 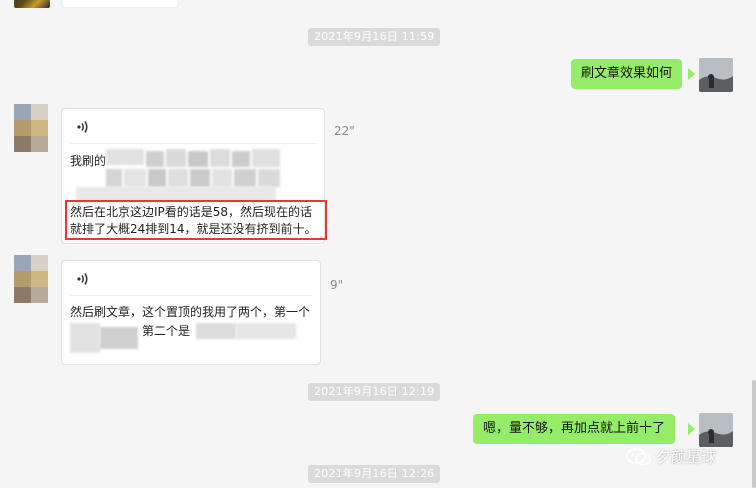 What do you see at coordinates (374, 392) in the screenshot?
I see `timestamp: 2021年9月16日 12:19` at bounding box center [374, 392].